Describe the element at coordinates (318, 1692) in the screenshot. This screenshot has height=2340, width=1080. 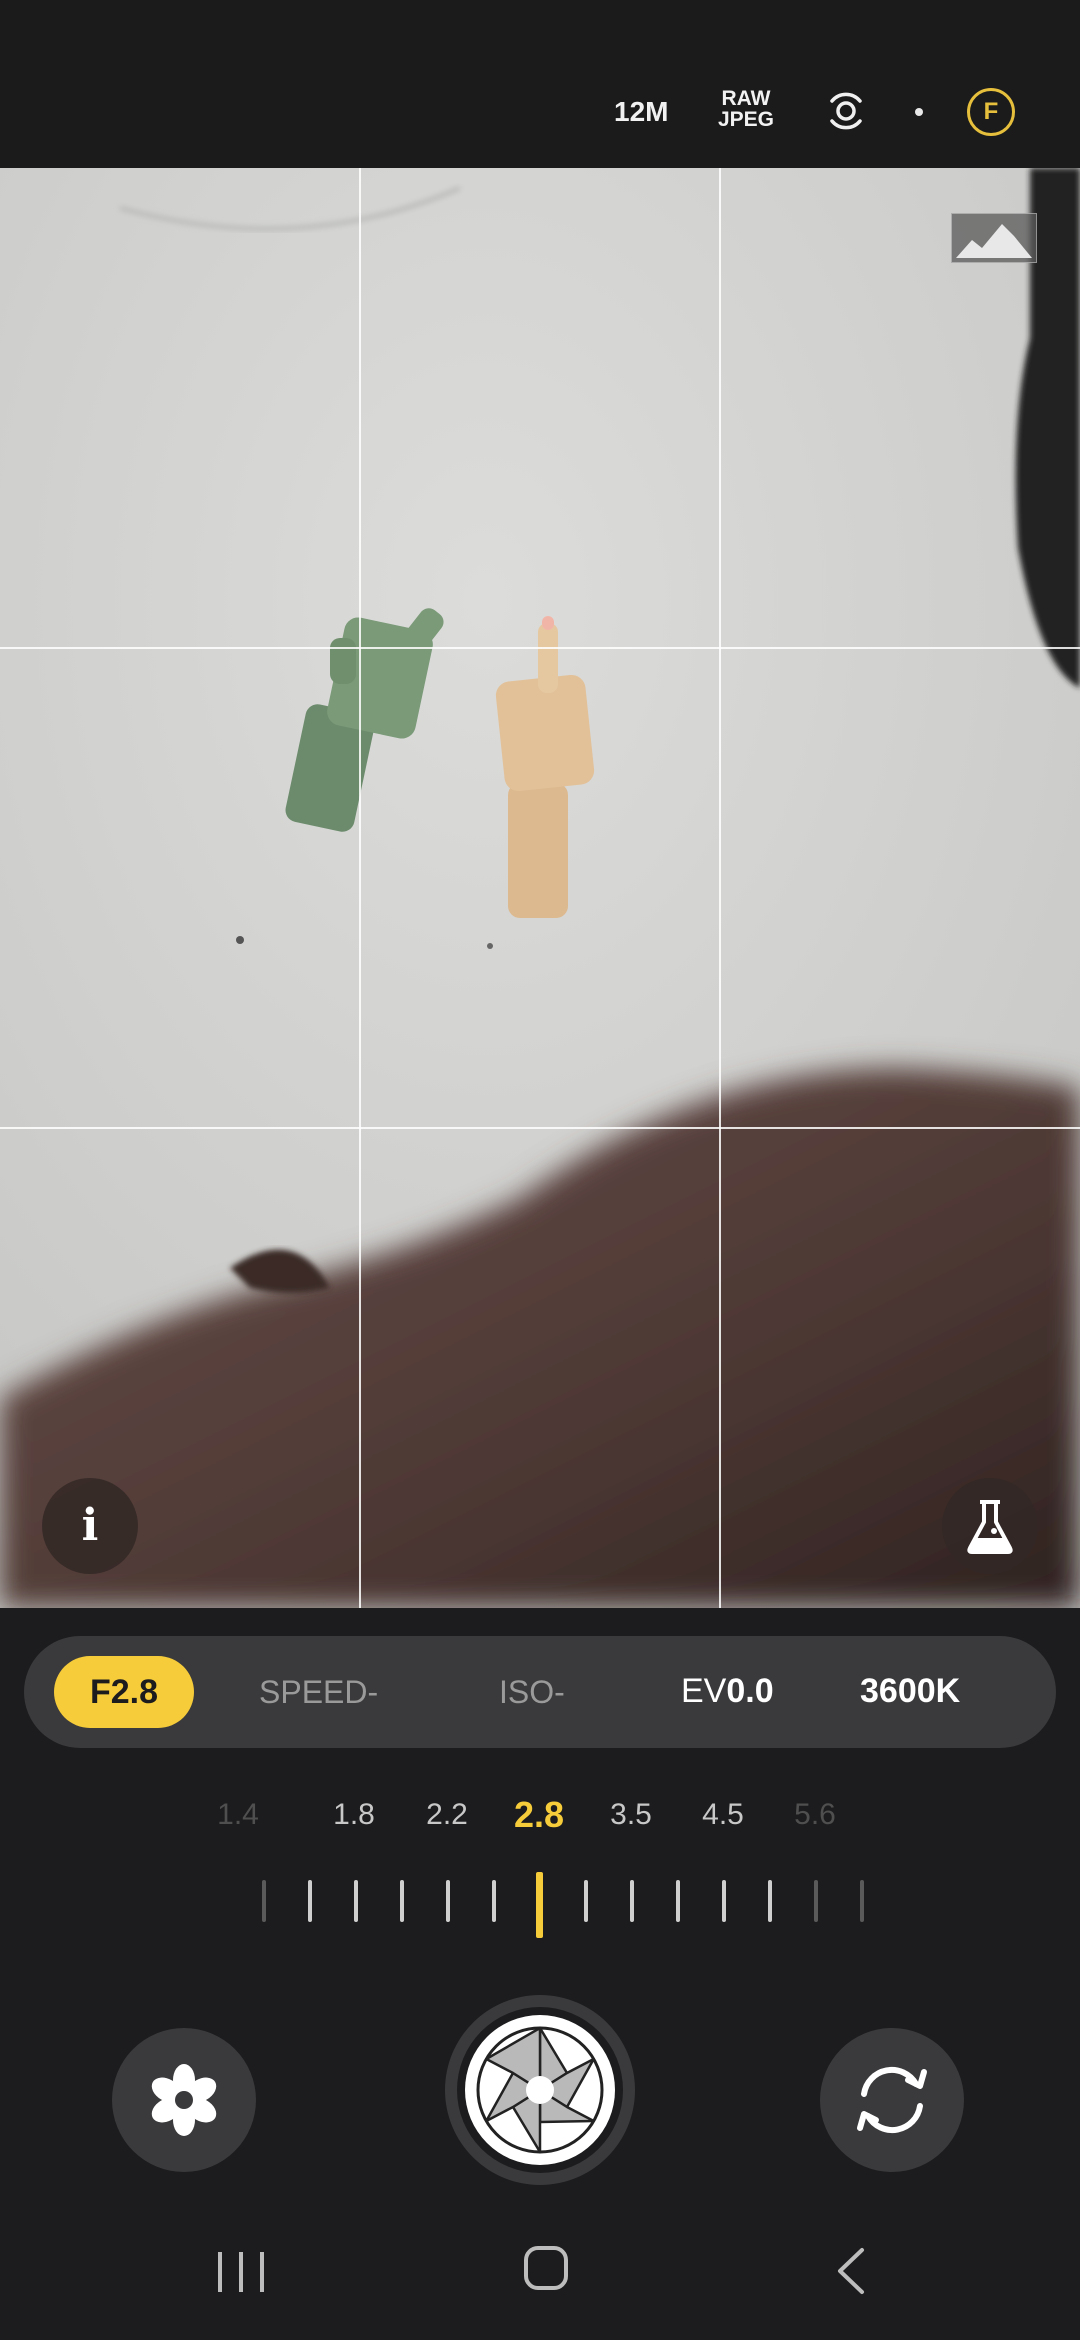
I see `shutter-speed-control: SPEED-` at that location.